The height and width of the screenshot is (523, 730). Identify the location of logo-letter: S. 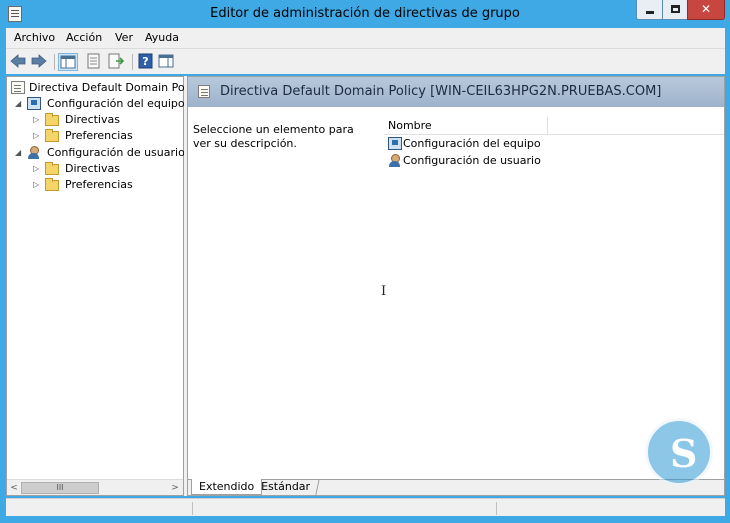
(684, 453).